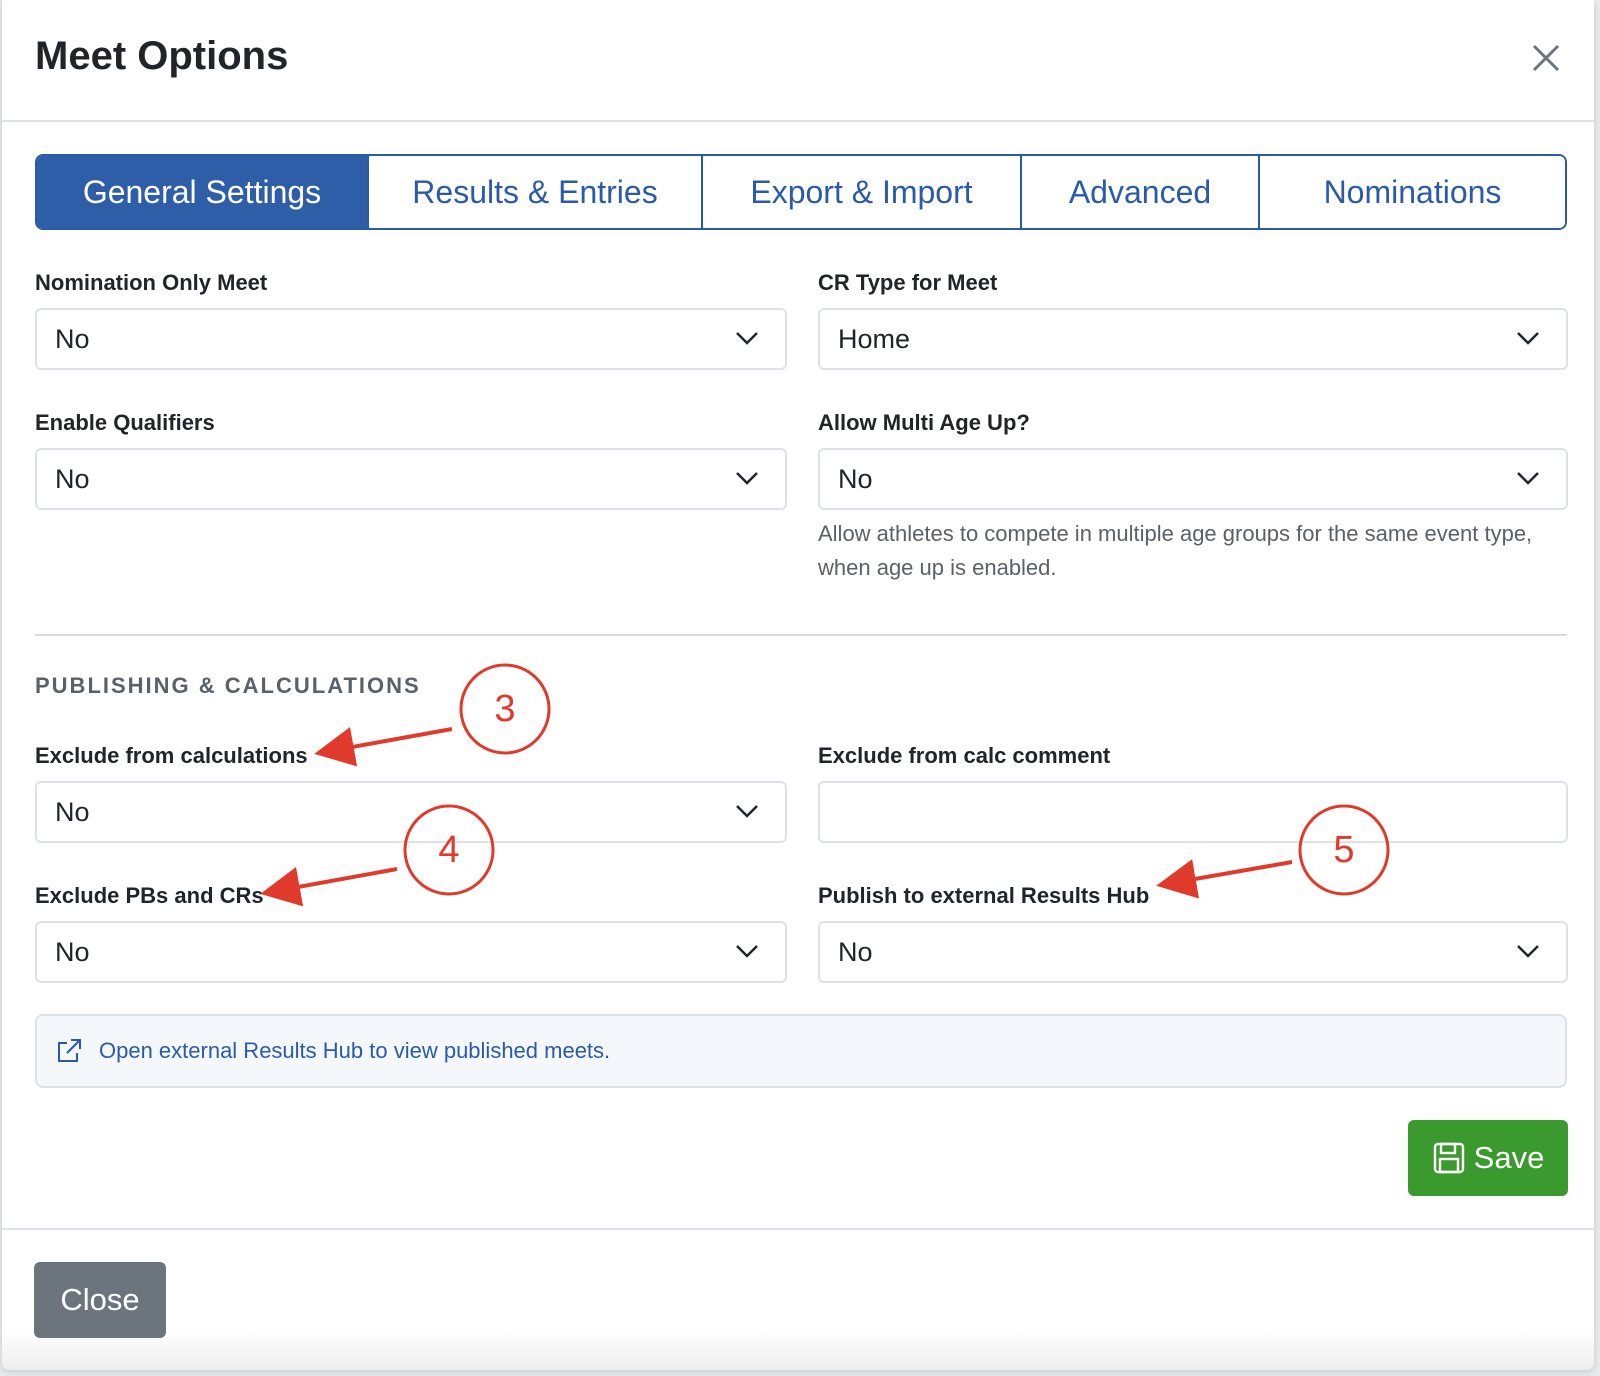 This screenshot has width=1600, height=1376. Describe the element at coordinates (1546, 58) in the screenshot. I see `close-icon` at that location.